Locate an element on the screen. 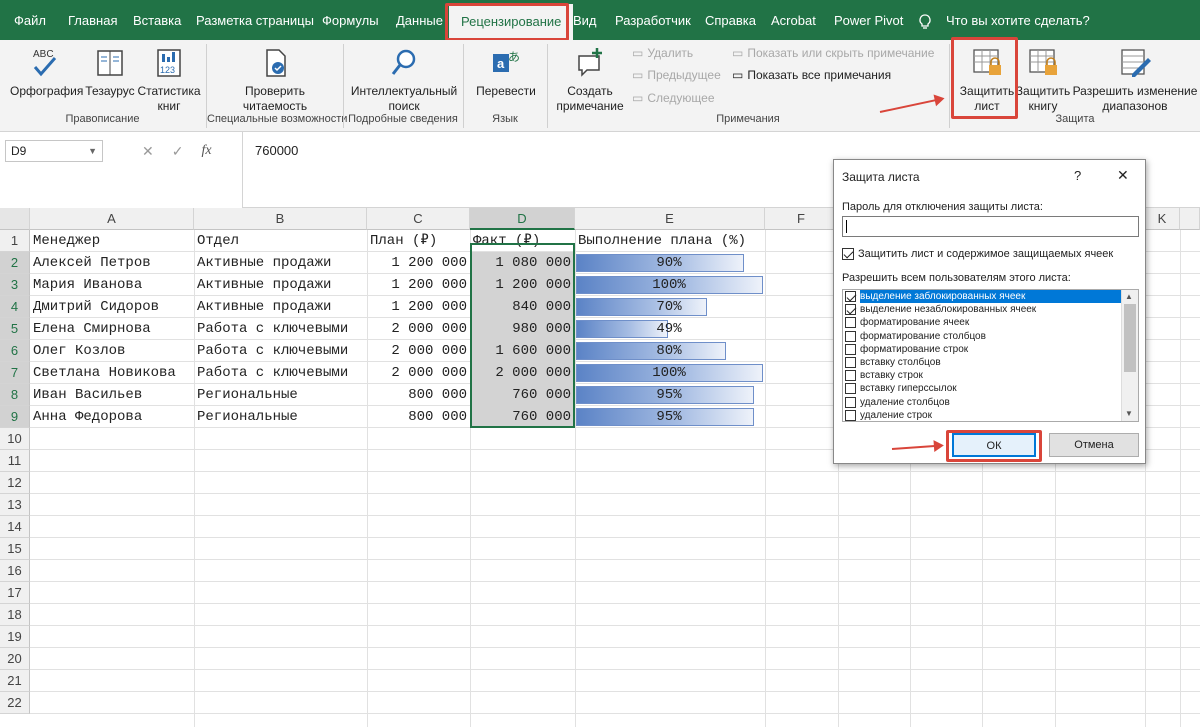 The width and height of the screenshot is (1200, 727). tab-help: Справка is located at coordinates (730, 20).